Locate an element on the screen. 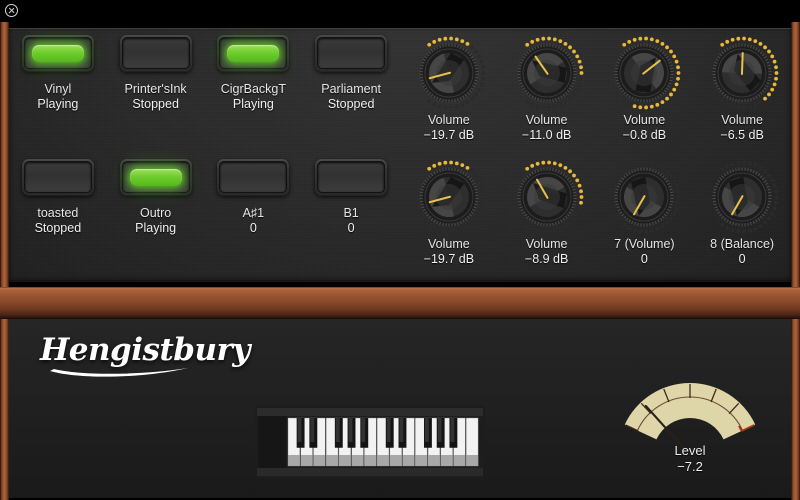 The height and width of the screenshot is (500, 800). led-button-parliament is located at coordinates (351, 53).